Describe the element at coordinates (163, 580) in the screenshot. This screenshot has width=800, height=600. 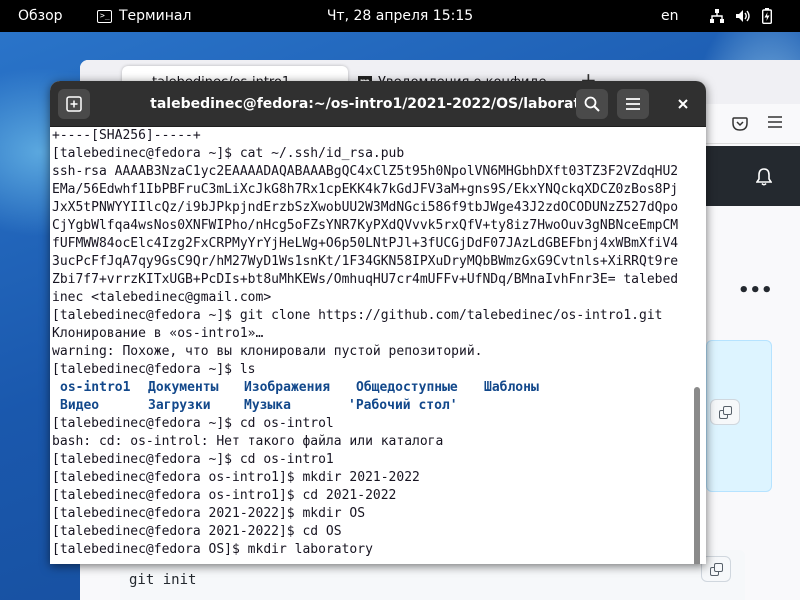
I see `code-line: git init` at that location.